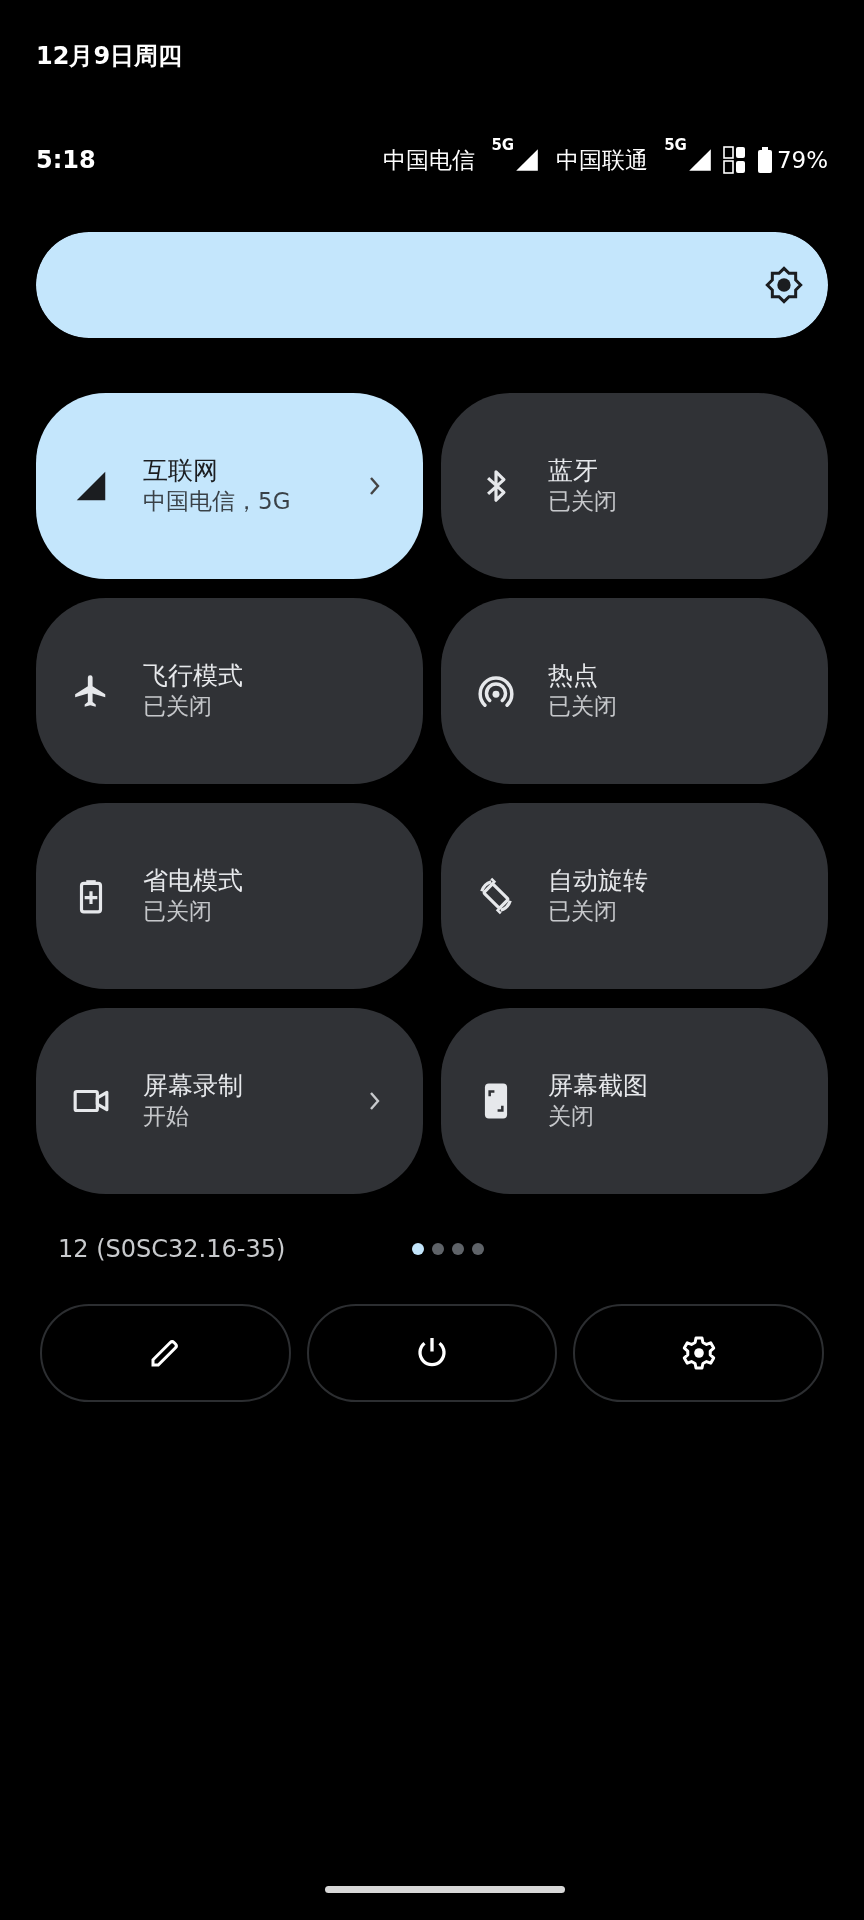  I want to click on tile-title: 蓝牙, so click(573, 470).